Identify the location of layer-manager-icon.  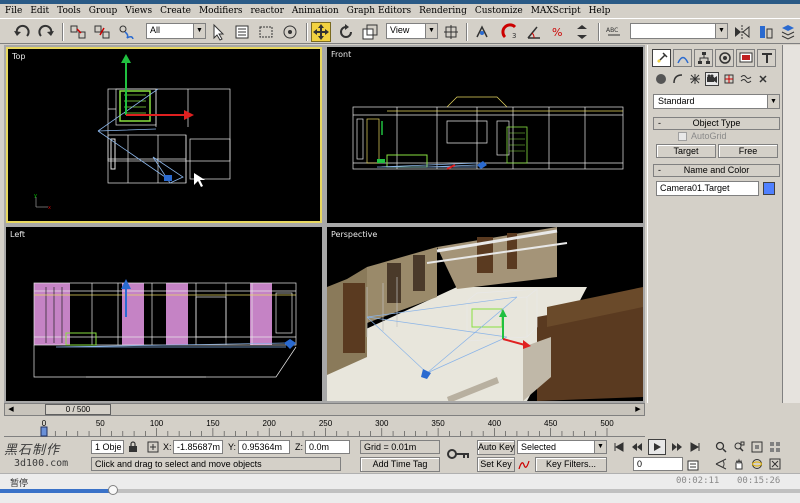
(788, 32).